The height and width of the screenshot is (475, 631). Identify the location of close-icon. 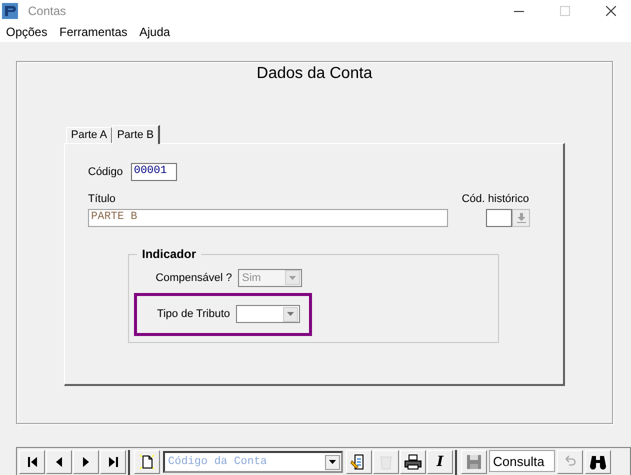
(611, 11).